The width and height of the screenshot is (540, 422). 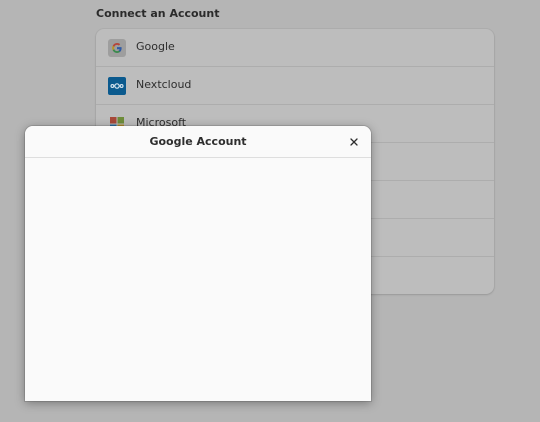 What do you see at coordinates (117, 48) in the screenshot?
I see `google-icon` at bounding box center [117, 48].